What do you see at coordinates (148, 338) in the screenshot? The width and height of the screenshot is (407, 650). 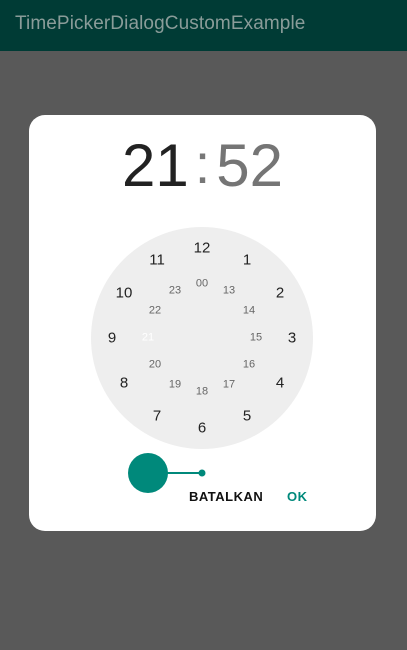 I see `dial-number-21: 21` at bounding box center [148, 338].